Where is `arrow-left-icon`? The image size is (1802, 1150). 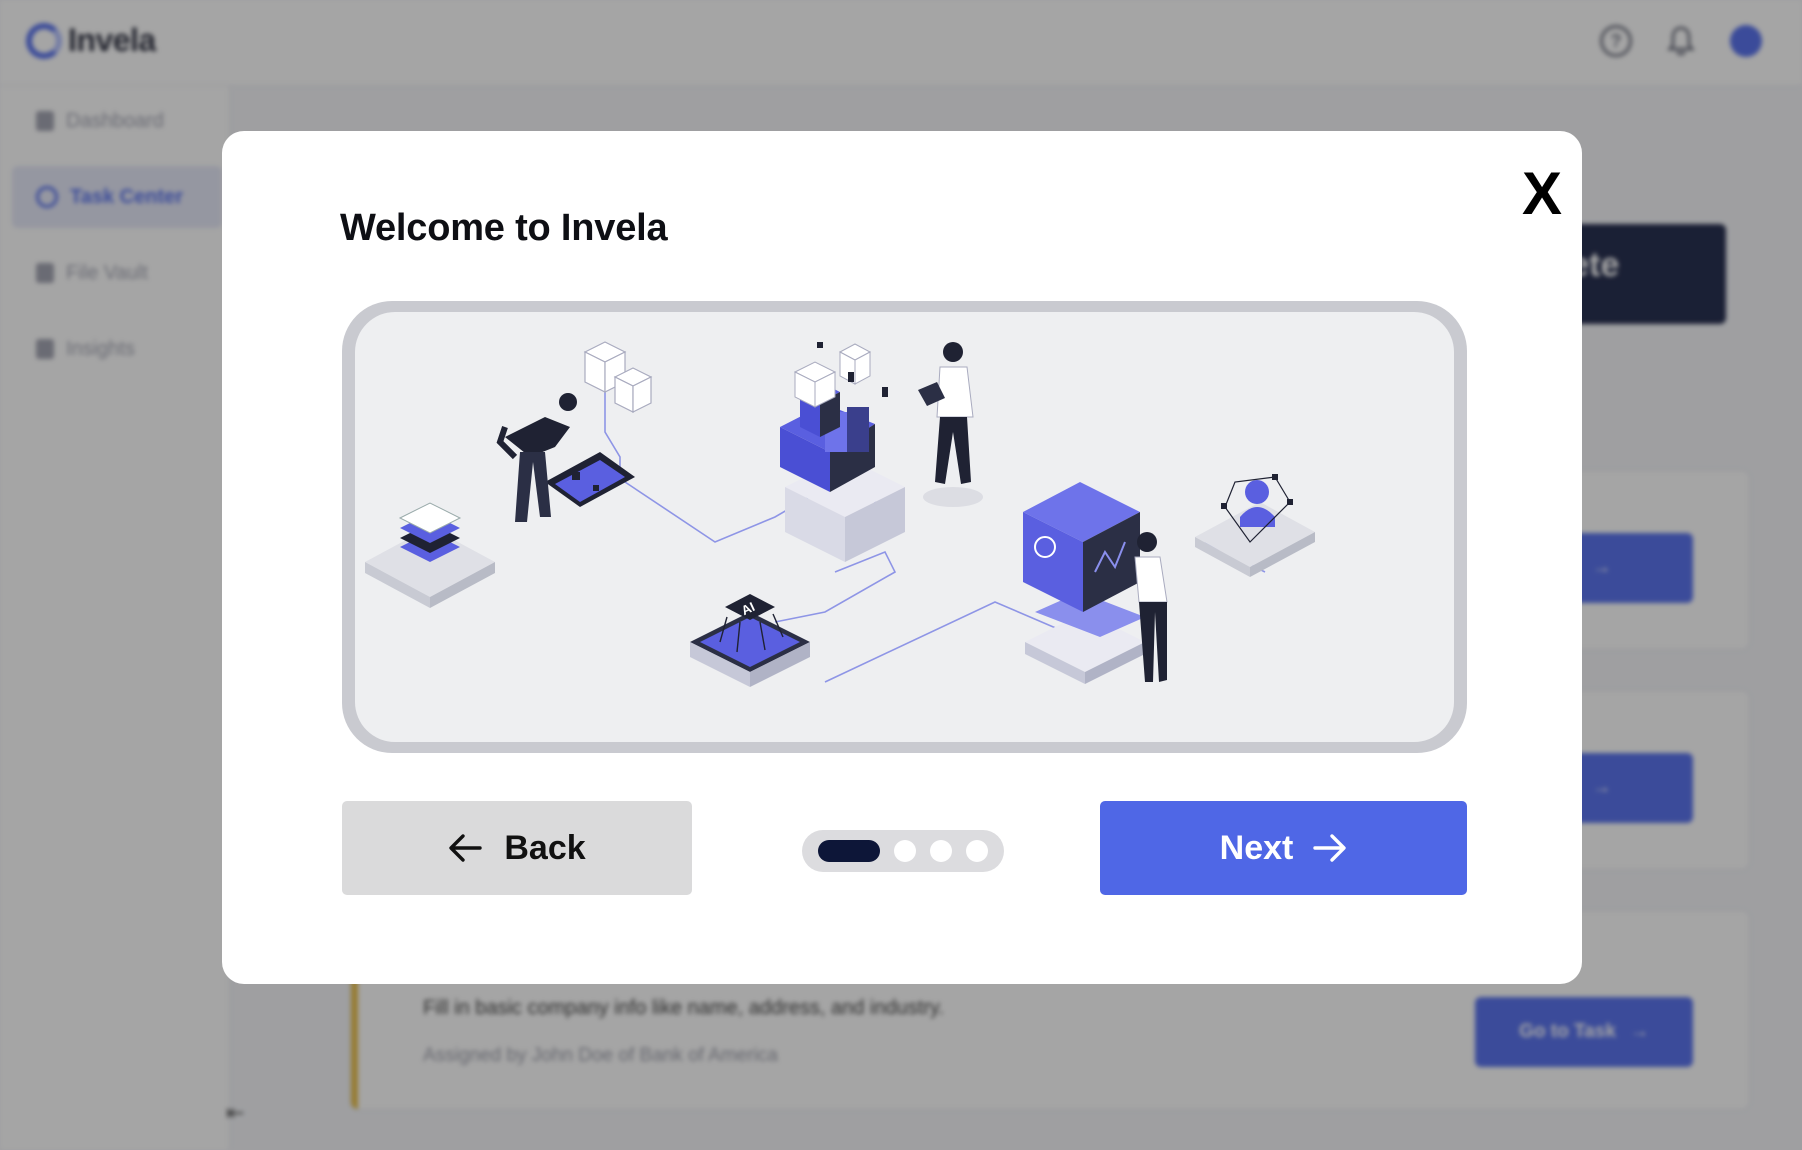 arrow-left-icon is located at coordinates (466, 848).